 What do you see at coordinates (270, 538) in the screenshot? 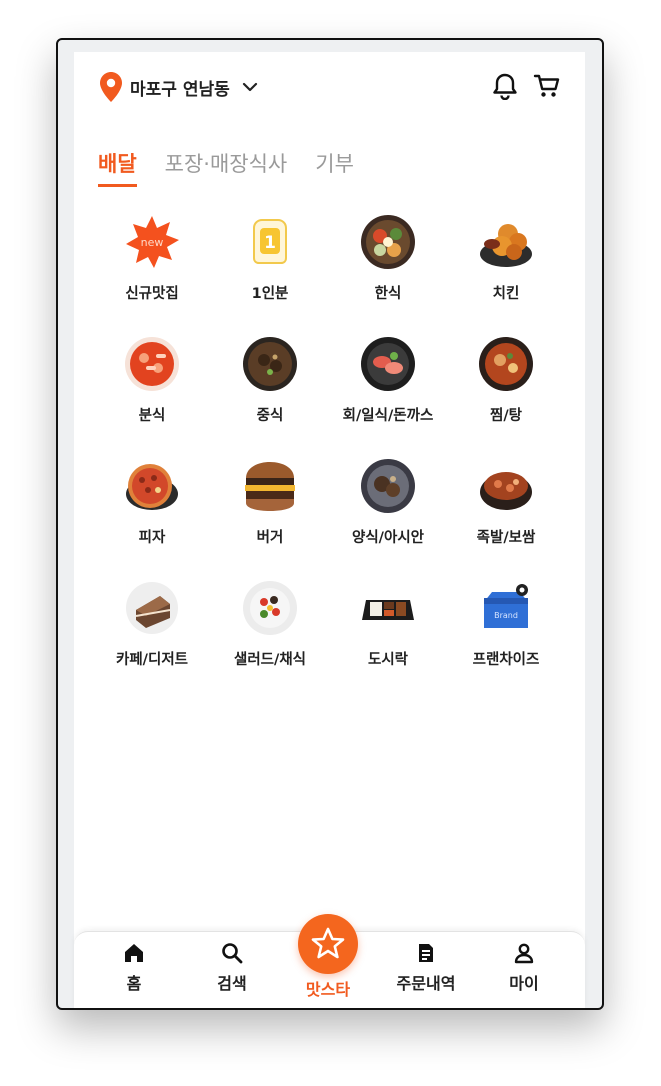
I see `category-label: 버거` at bounding box center [270, 538].